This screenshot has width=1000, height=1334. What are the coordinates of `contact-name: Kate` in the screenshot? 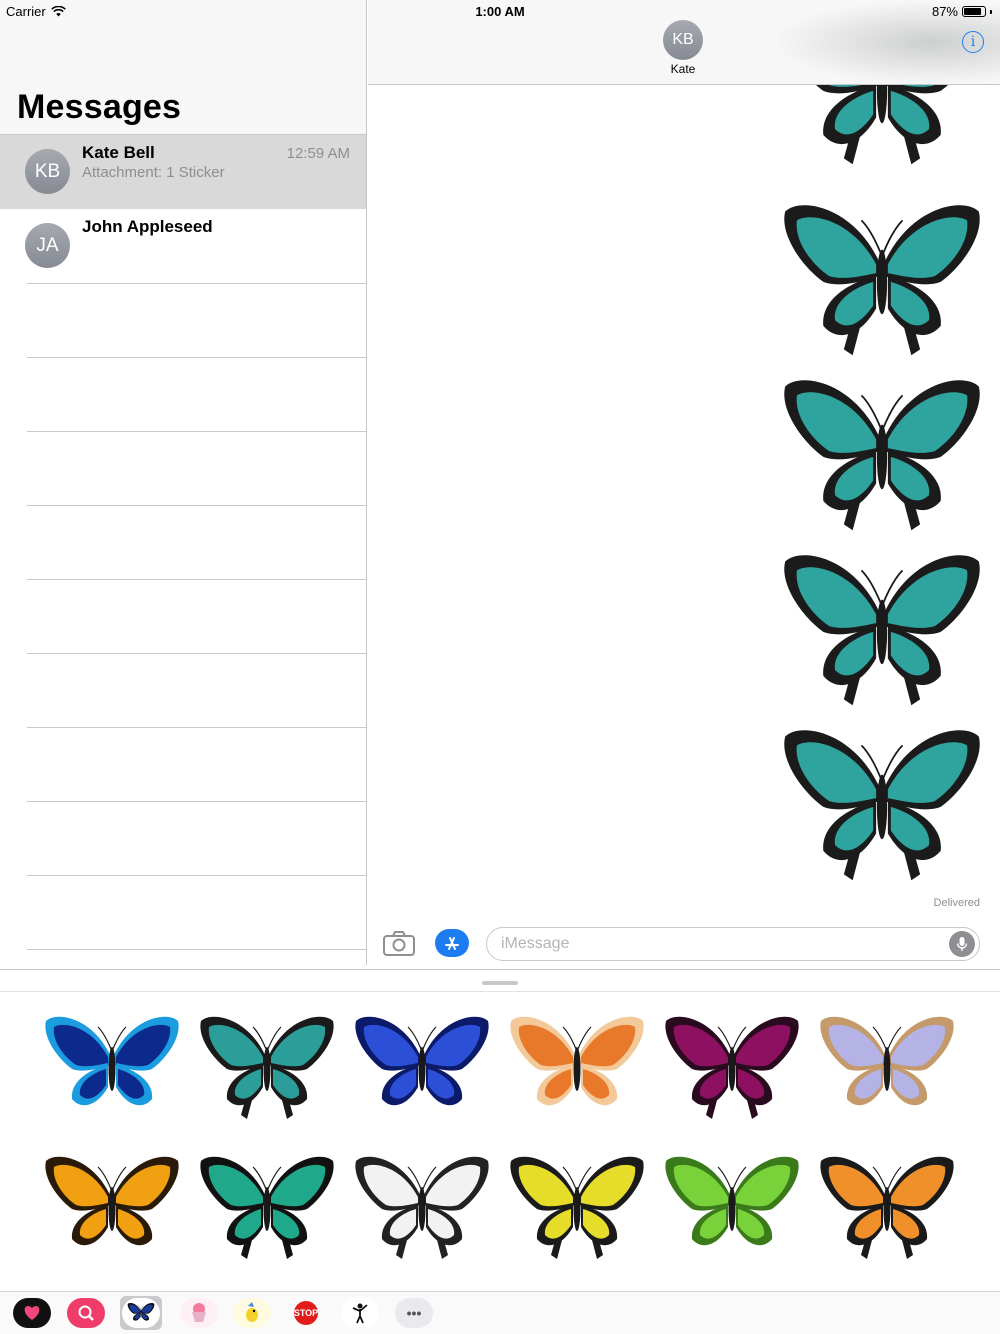 It's located at (683, 69).